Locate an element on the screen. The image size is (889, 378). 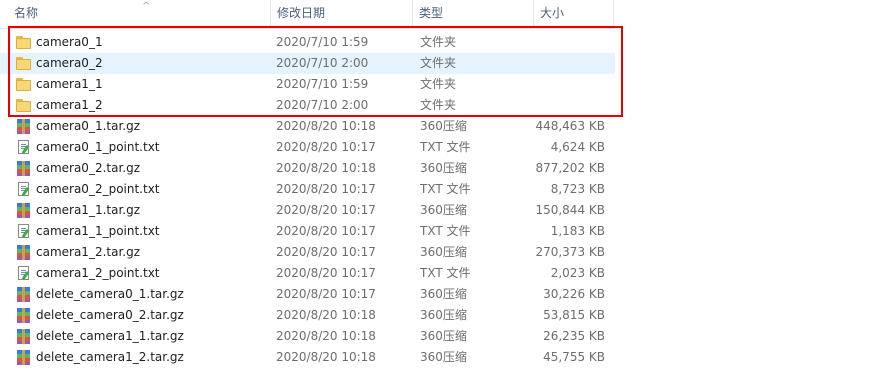
file-size: 877,202 KB is located at coordinates (570, 168).